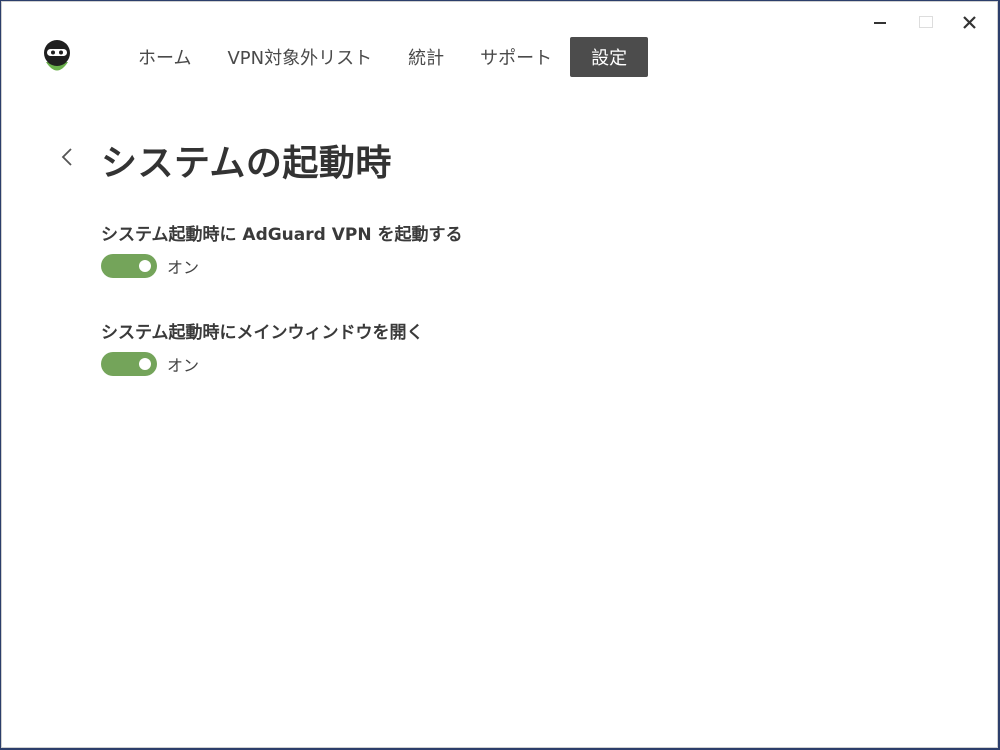 This screenshot has height=750, width=1000. I want to click on minimize-icon, so click(880, 23).